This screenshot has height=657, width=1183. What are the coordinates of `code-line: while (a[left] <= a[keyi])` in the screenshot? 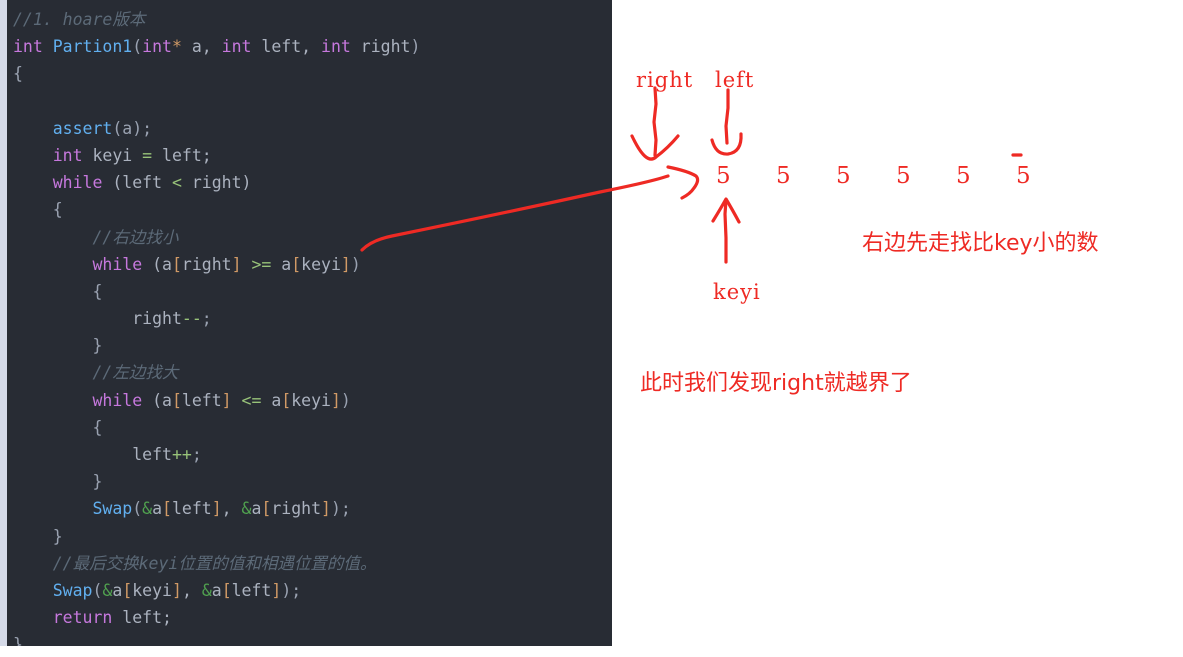 It's located at (309, 400).